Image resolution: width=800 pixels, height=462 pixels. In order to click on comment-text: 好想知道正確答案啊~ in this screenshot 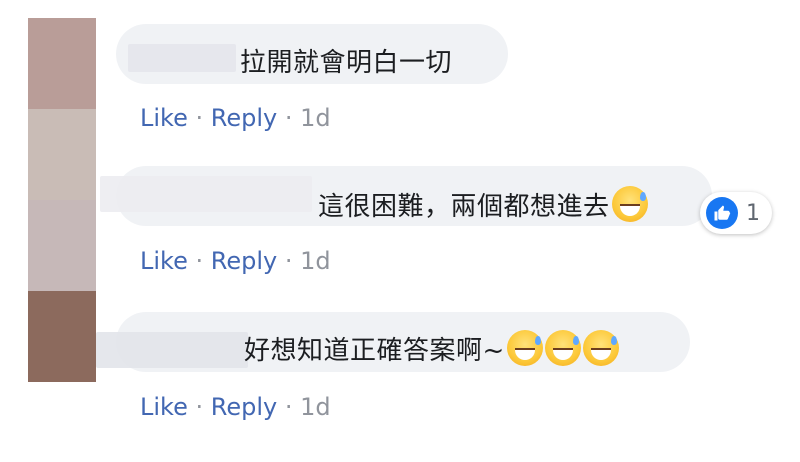, I will do `click(431, 348)`.